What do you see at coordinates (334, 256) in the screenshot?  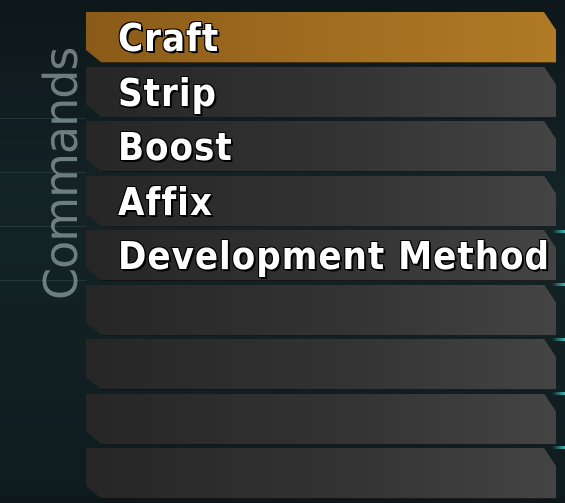 I see `menu-item-label: Development Method` at bounding box center [334, 256].